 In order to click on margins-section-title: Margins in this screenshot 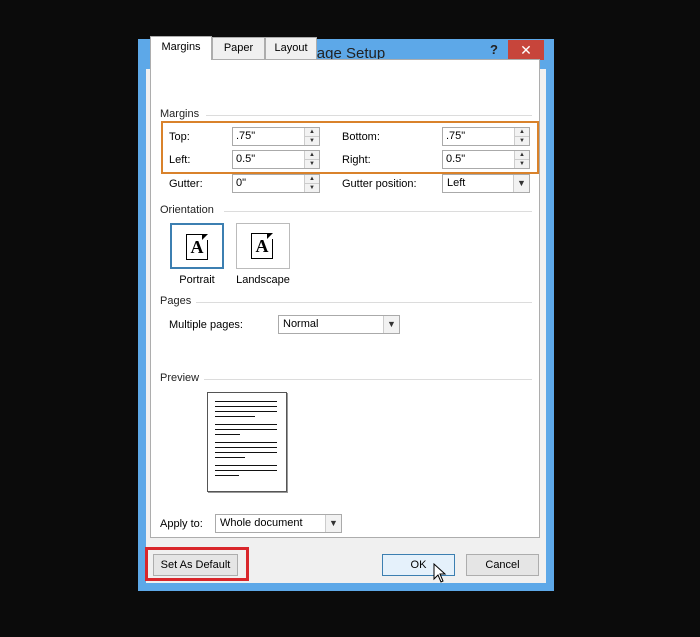, I will do `click(180, 114)`.